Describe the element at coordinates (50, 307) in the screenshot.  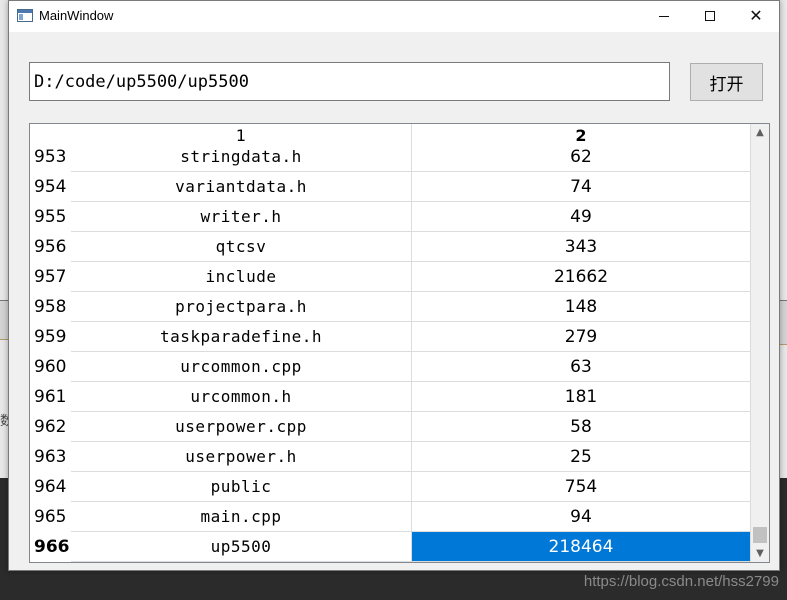
I see `row-header: 958` at that location.